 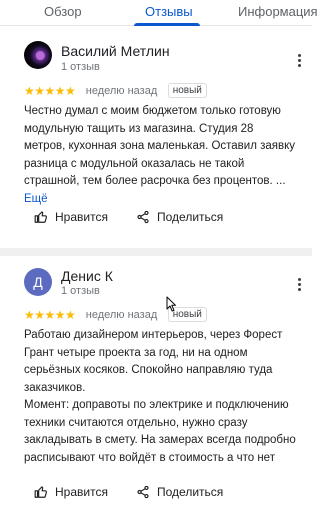 I want to click on mouse-pointer-icon, so click(x=171, y=304).